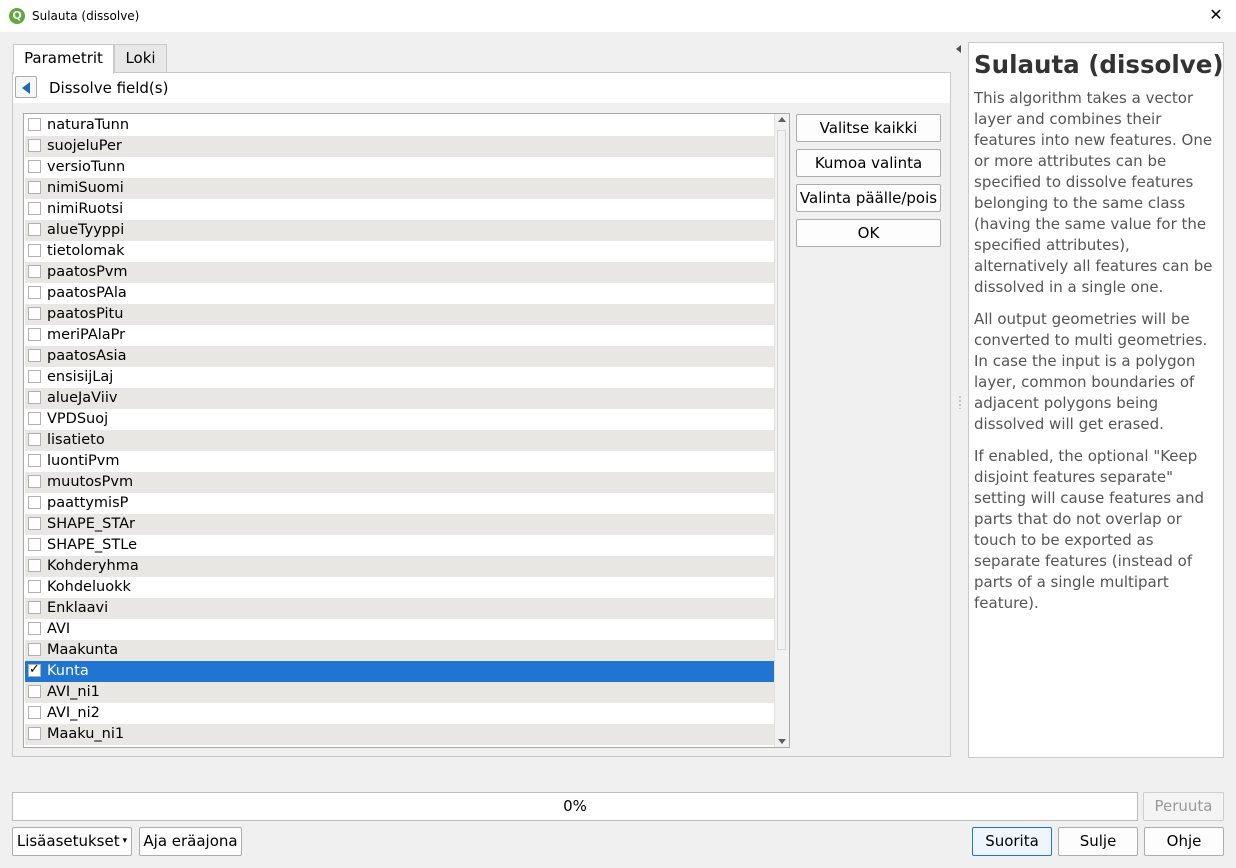 Image resolution: width=1236 pixels, height=868 pixels. I want to click on field-list-item: alueJaViiv, so click(400, 398).